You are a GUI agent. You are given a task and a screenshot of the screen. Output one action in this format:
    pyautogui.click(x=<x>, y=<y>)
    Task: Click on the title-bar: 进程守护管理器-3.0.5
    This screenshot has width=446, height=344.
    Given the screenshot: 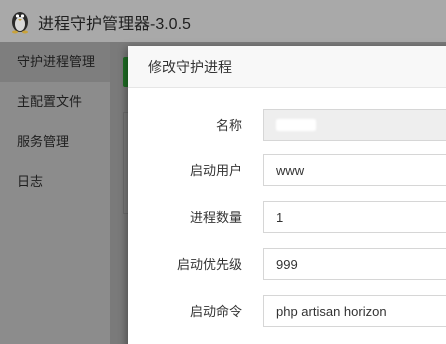 What is the action you would take?
    pyautogui.click(x=223, y=21)
    